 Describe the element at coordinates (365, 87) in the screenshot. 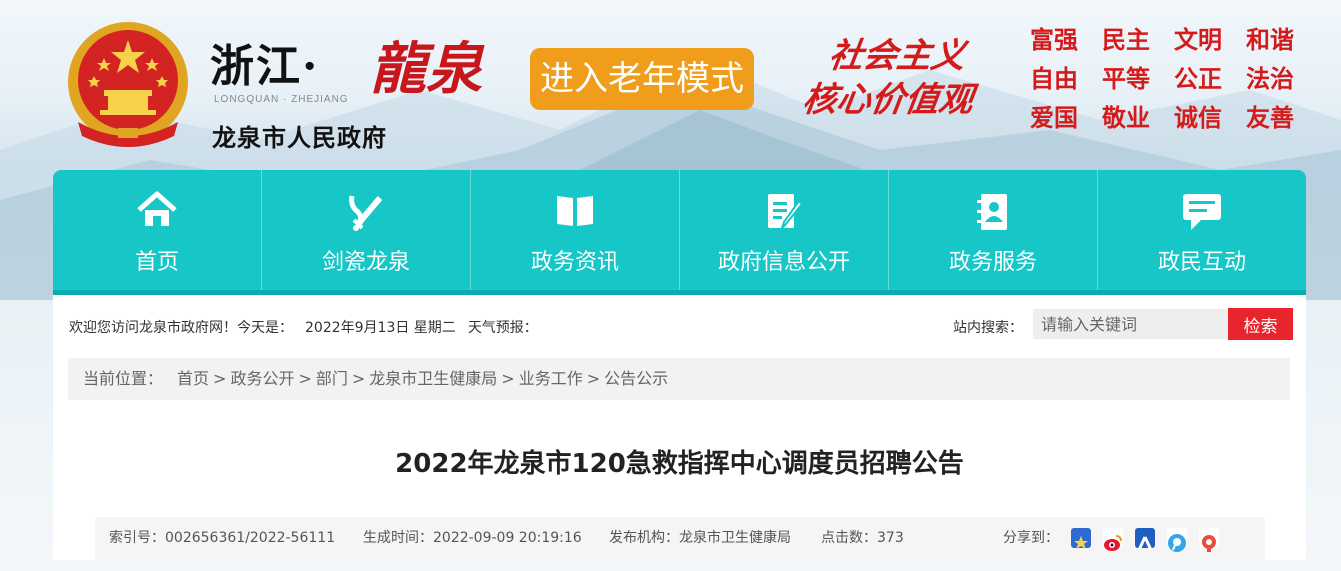

I see `site-logo: 浙江· 龍泉 LONGQUAN · ZHEJIANG 龙泉市人民政府` at that location.